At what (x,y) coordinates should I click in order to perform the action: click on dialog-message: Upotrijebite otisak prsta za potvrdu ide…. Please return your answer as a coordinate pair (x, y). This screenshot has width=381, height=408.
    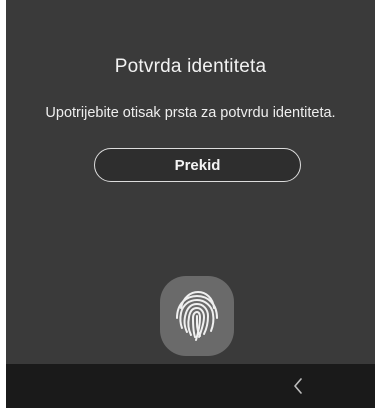
    Looking at the image, I should click on (190, 113).